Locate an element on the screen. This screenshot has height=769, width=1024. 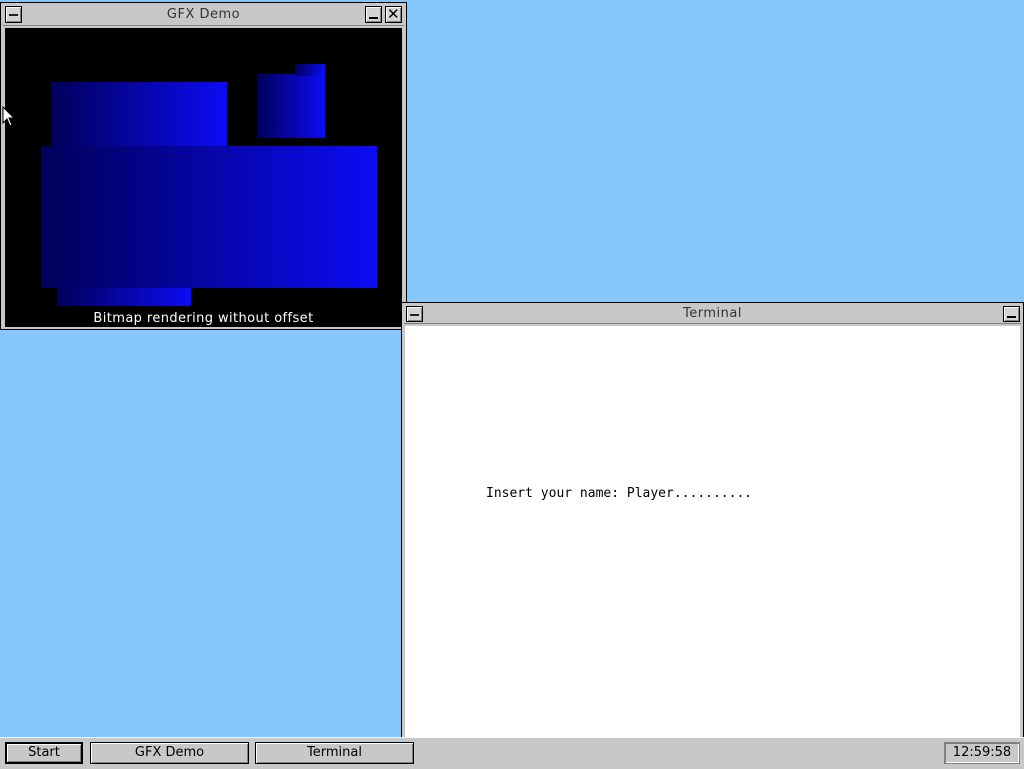
window-title: Terminal is located at coordinates (712, 313).